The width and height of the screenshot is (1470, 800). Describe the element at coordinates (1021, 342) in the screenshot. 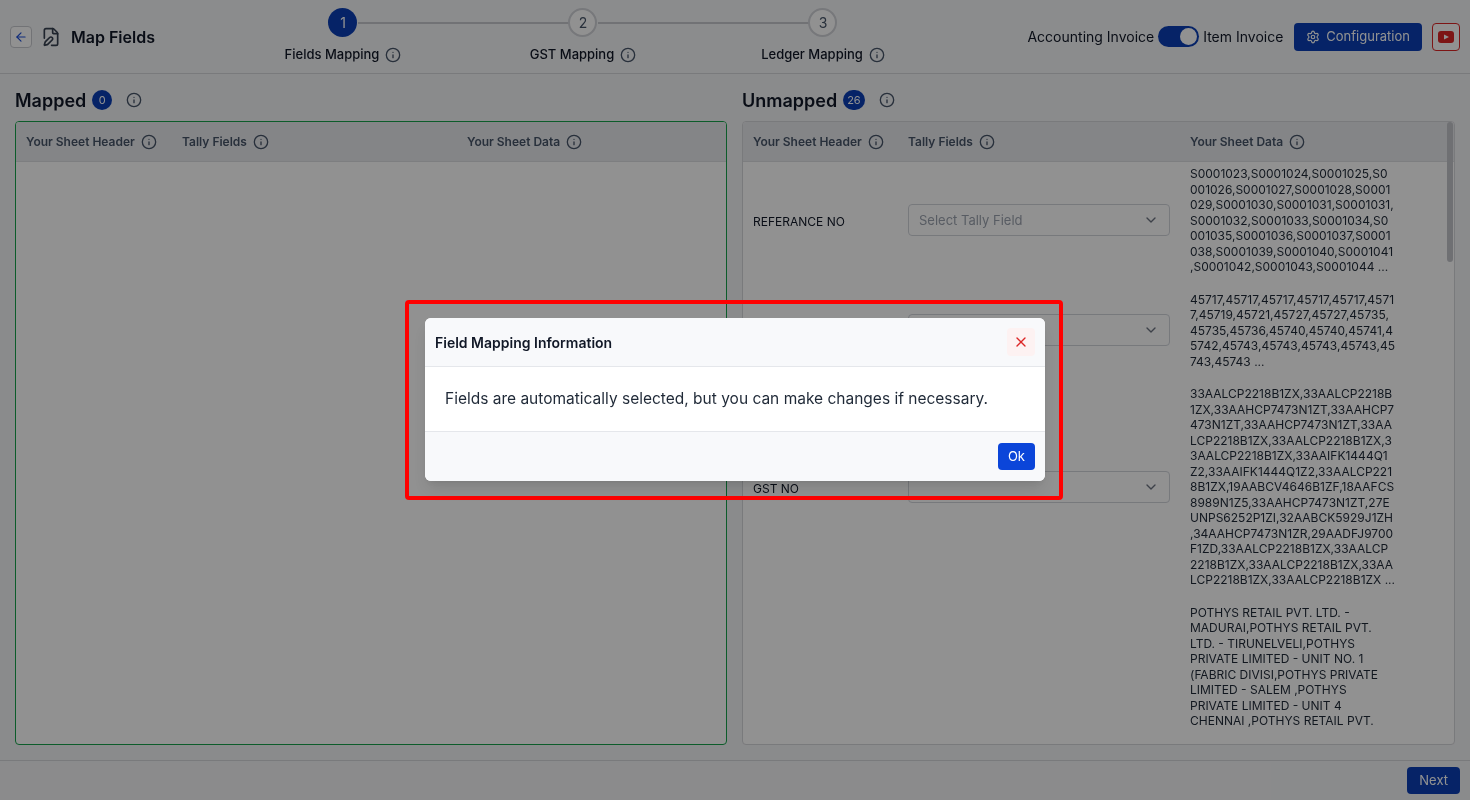

I see `close-button` at that location.